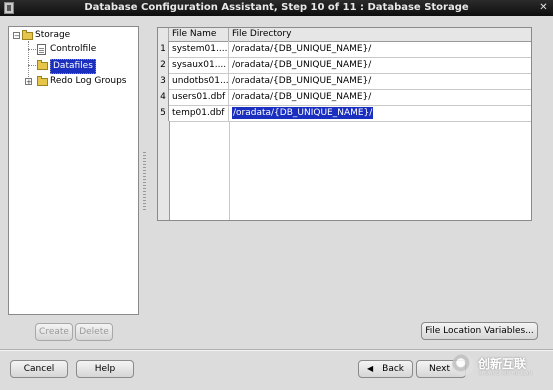  I want to click on tree-node-redo-log-groups: + Redo Log Groups, so click(82, 81).